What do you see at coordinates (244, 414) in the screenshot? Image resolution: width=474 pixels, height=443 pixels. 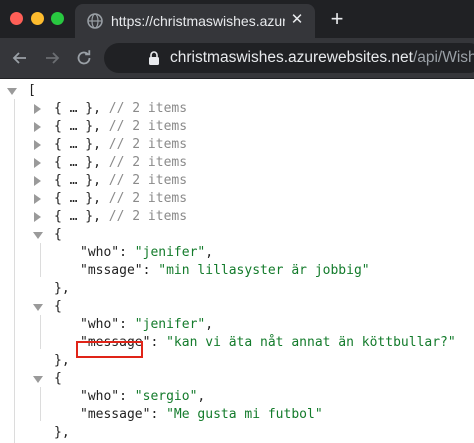 I see `json-string-value: "Me gusta mi futbol"` at bounding box center [244, 414].